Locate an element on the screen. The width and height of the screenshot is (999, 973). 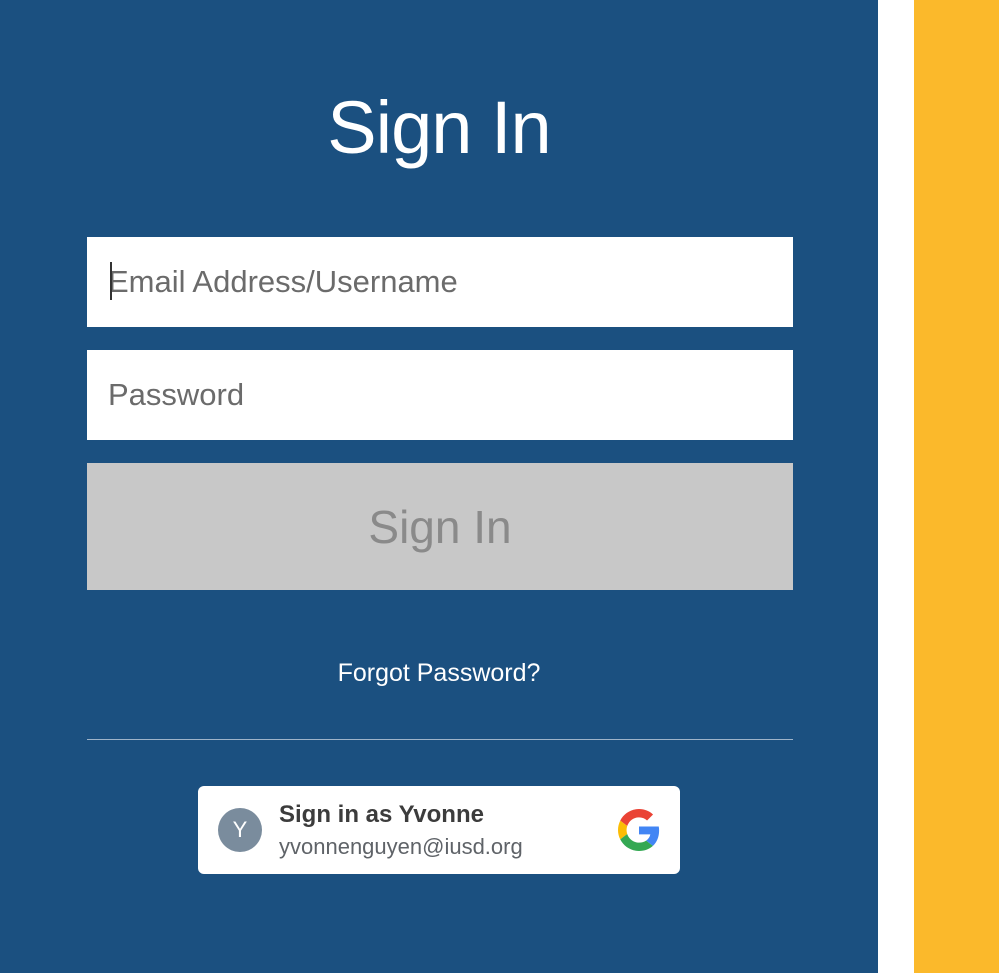
email-username-input is located at coordinates (440, 282).